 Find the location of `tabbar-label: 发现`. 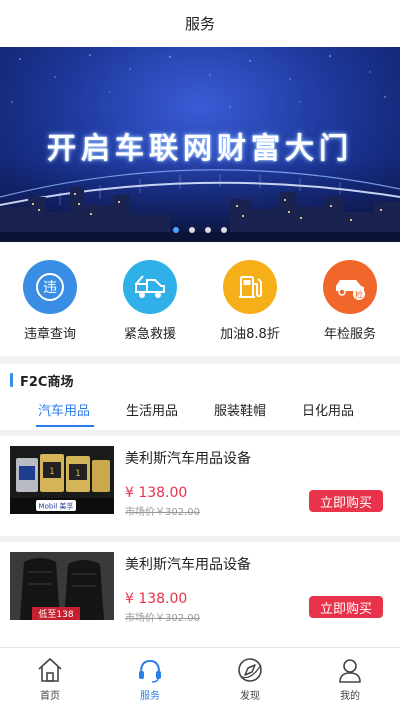

tabbar-label: 发现 is located at coordinates (250, 696).